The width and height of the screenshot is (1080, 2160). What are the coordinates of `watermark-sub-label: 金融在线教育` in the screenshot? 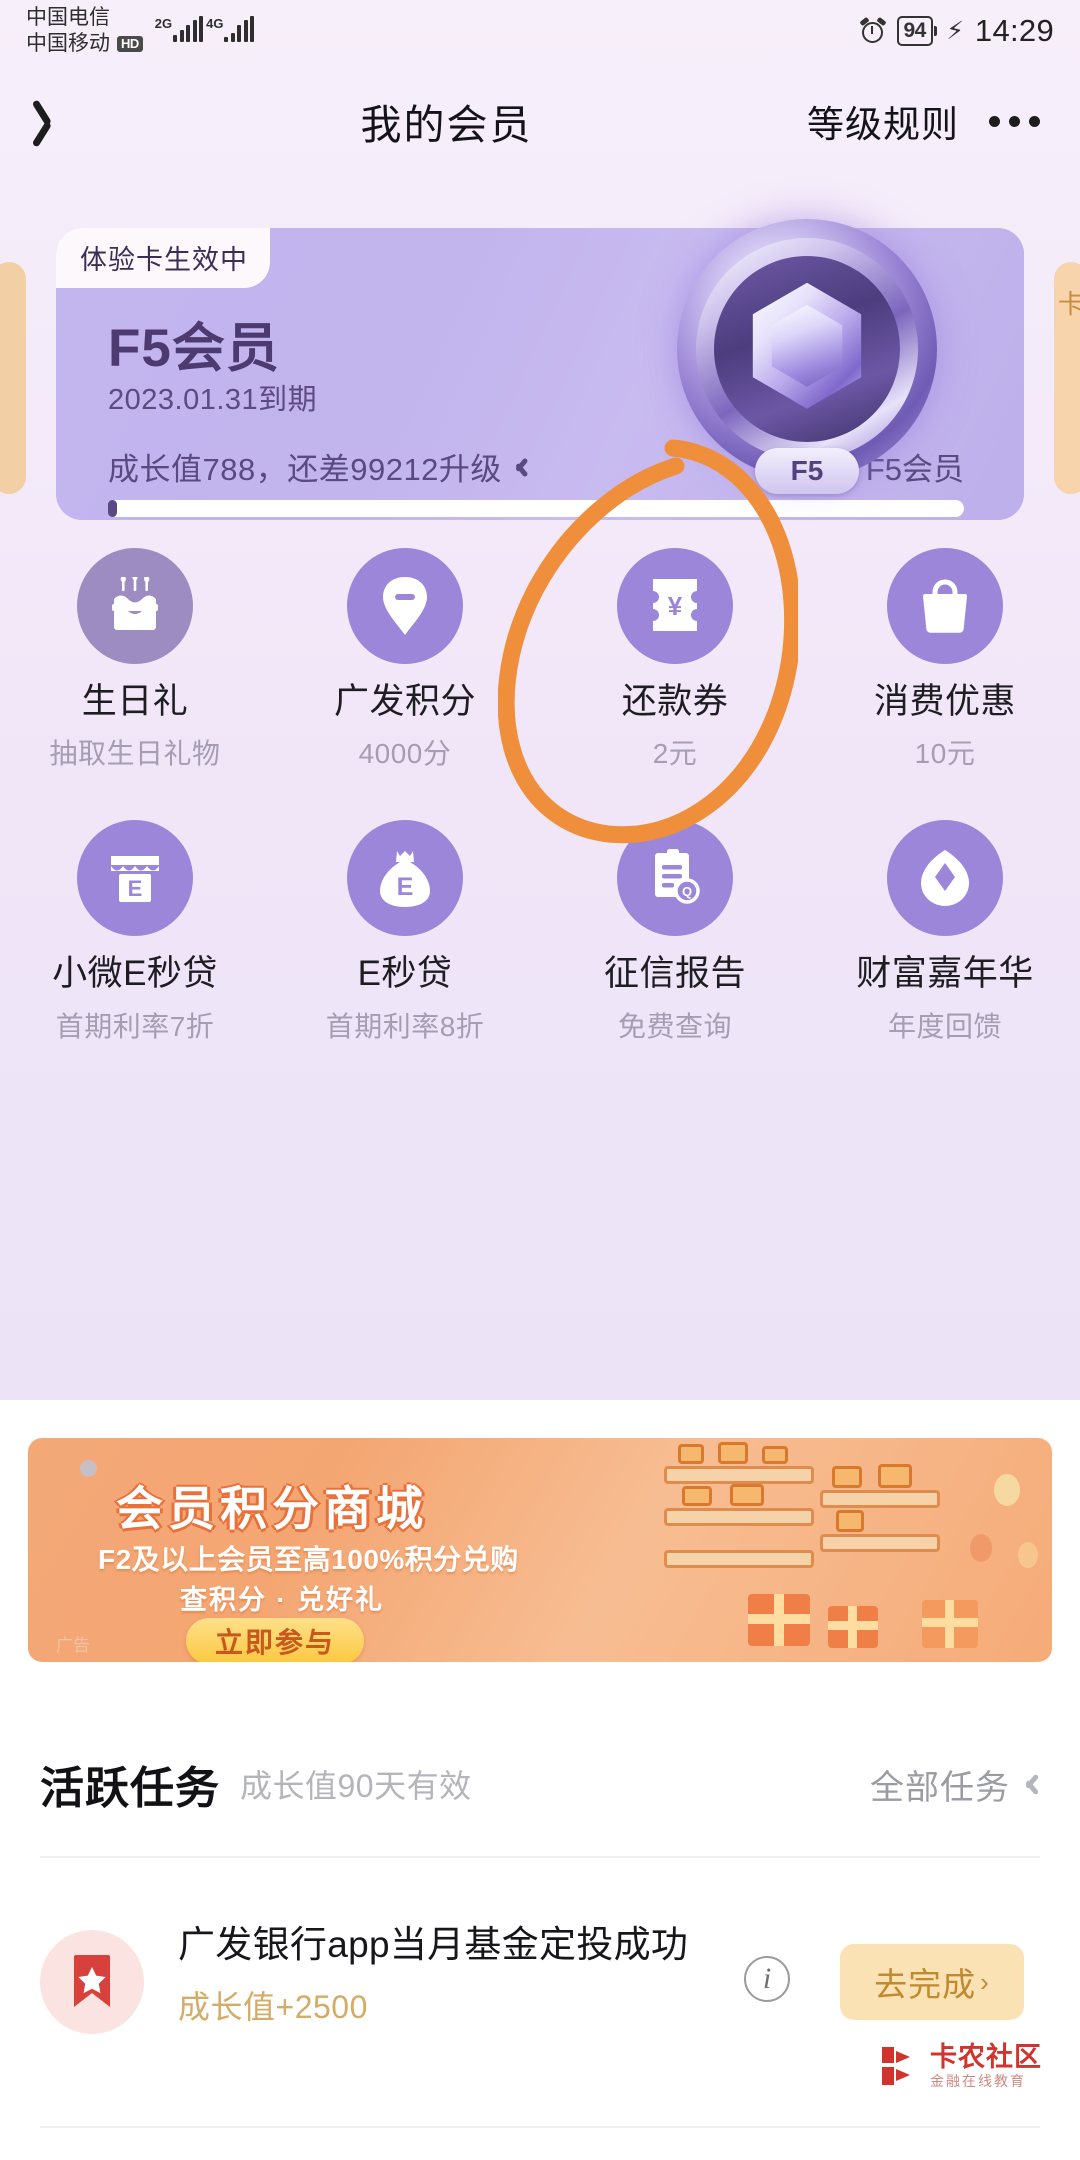 It's located at (978, 2081).